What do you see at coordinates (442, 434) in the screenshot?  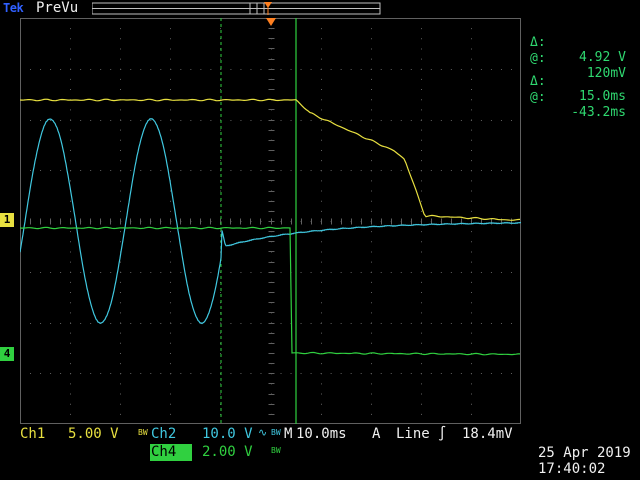 I see `trigger-slope-icon: ∫` at bounding box center [442, 434].